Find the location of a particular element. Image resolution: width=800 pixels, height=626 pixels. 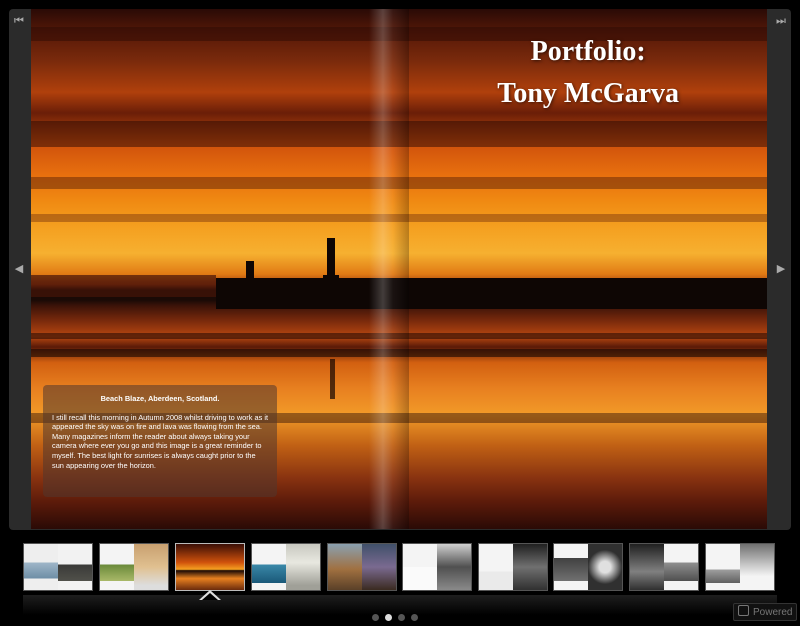

next-page-icon: ▶ is located at coordinates (781, 269).